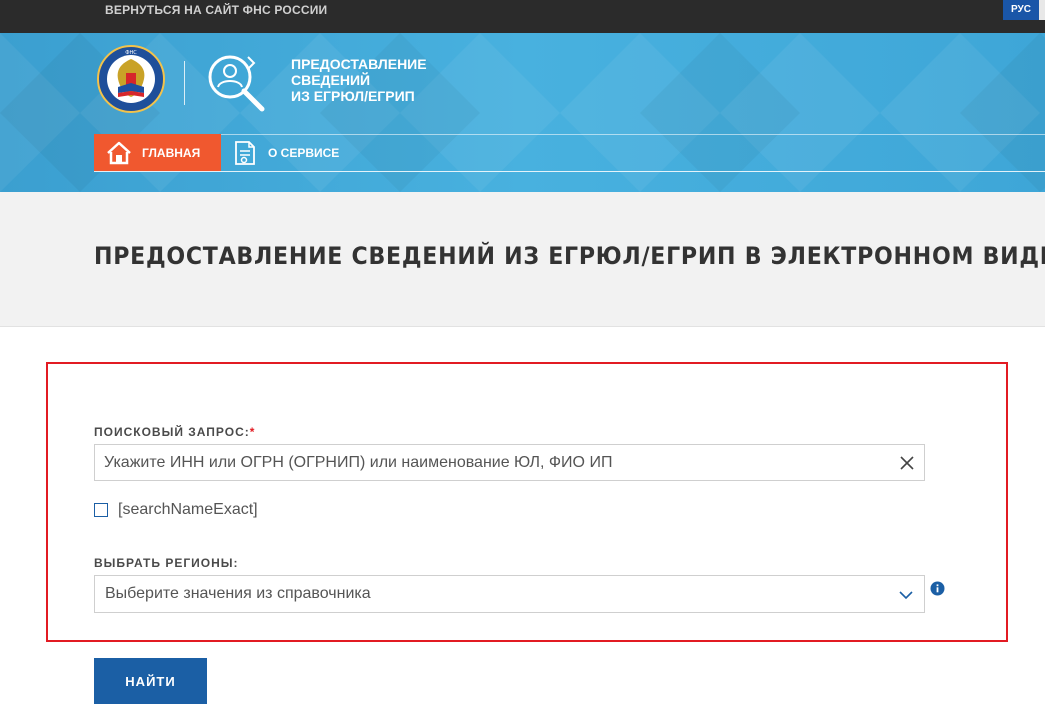 This screenshot has width=1045, height=721. What do you see at coordinates (184, 83) in the screenshot?
I see `header-divider` at bounding box center [184, 83].